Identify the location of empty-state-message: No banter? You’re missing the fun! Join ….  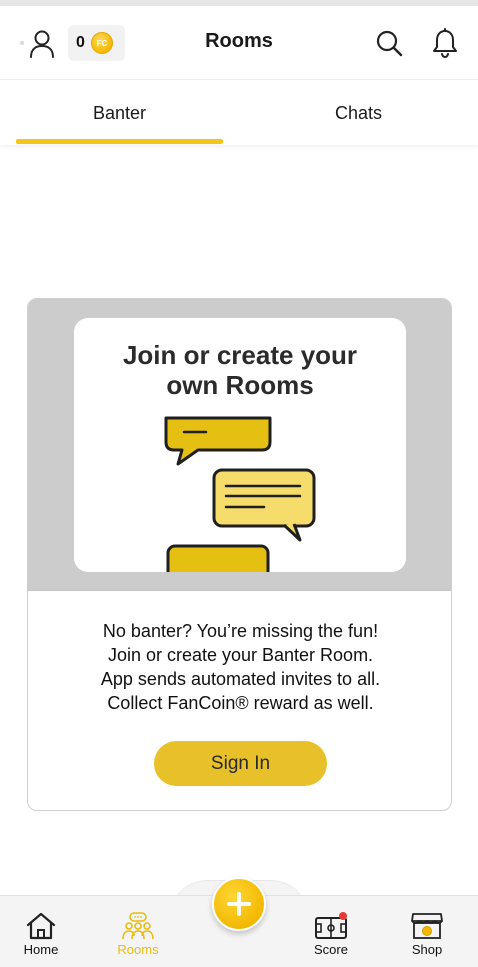
(239, 667).